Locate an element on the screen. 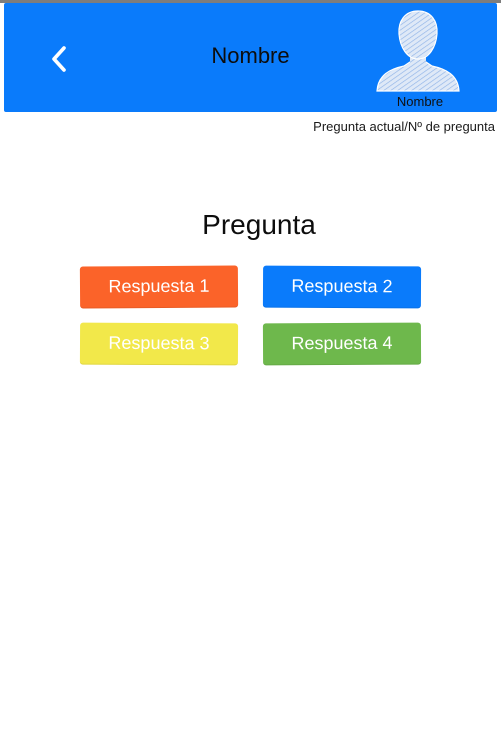  question-text: Pregunta is located at coordinates (259, 224).